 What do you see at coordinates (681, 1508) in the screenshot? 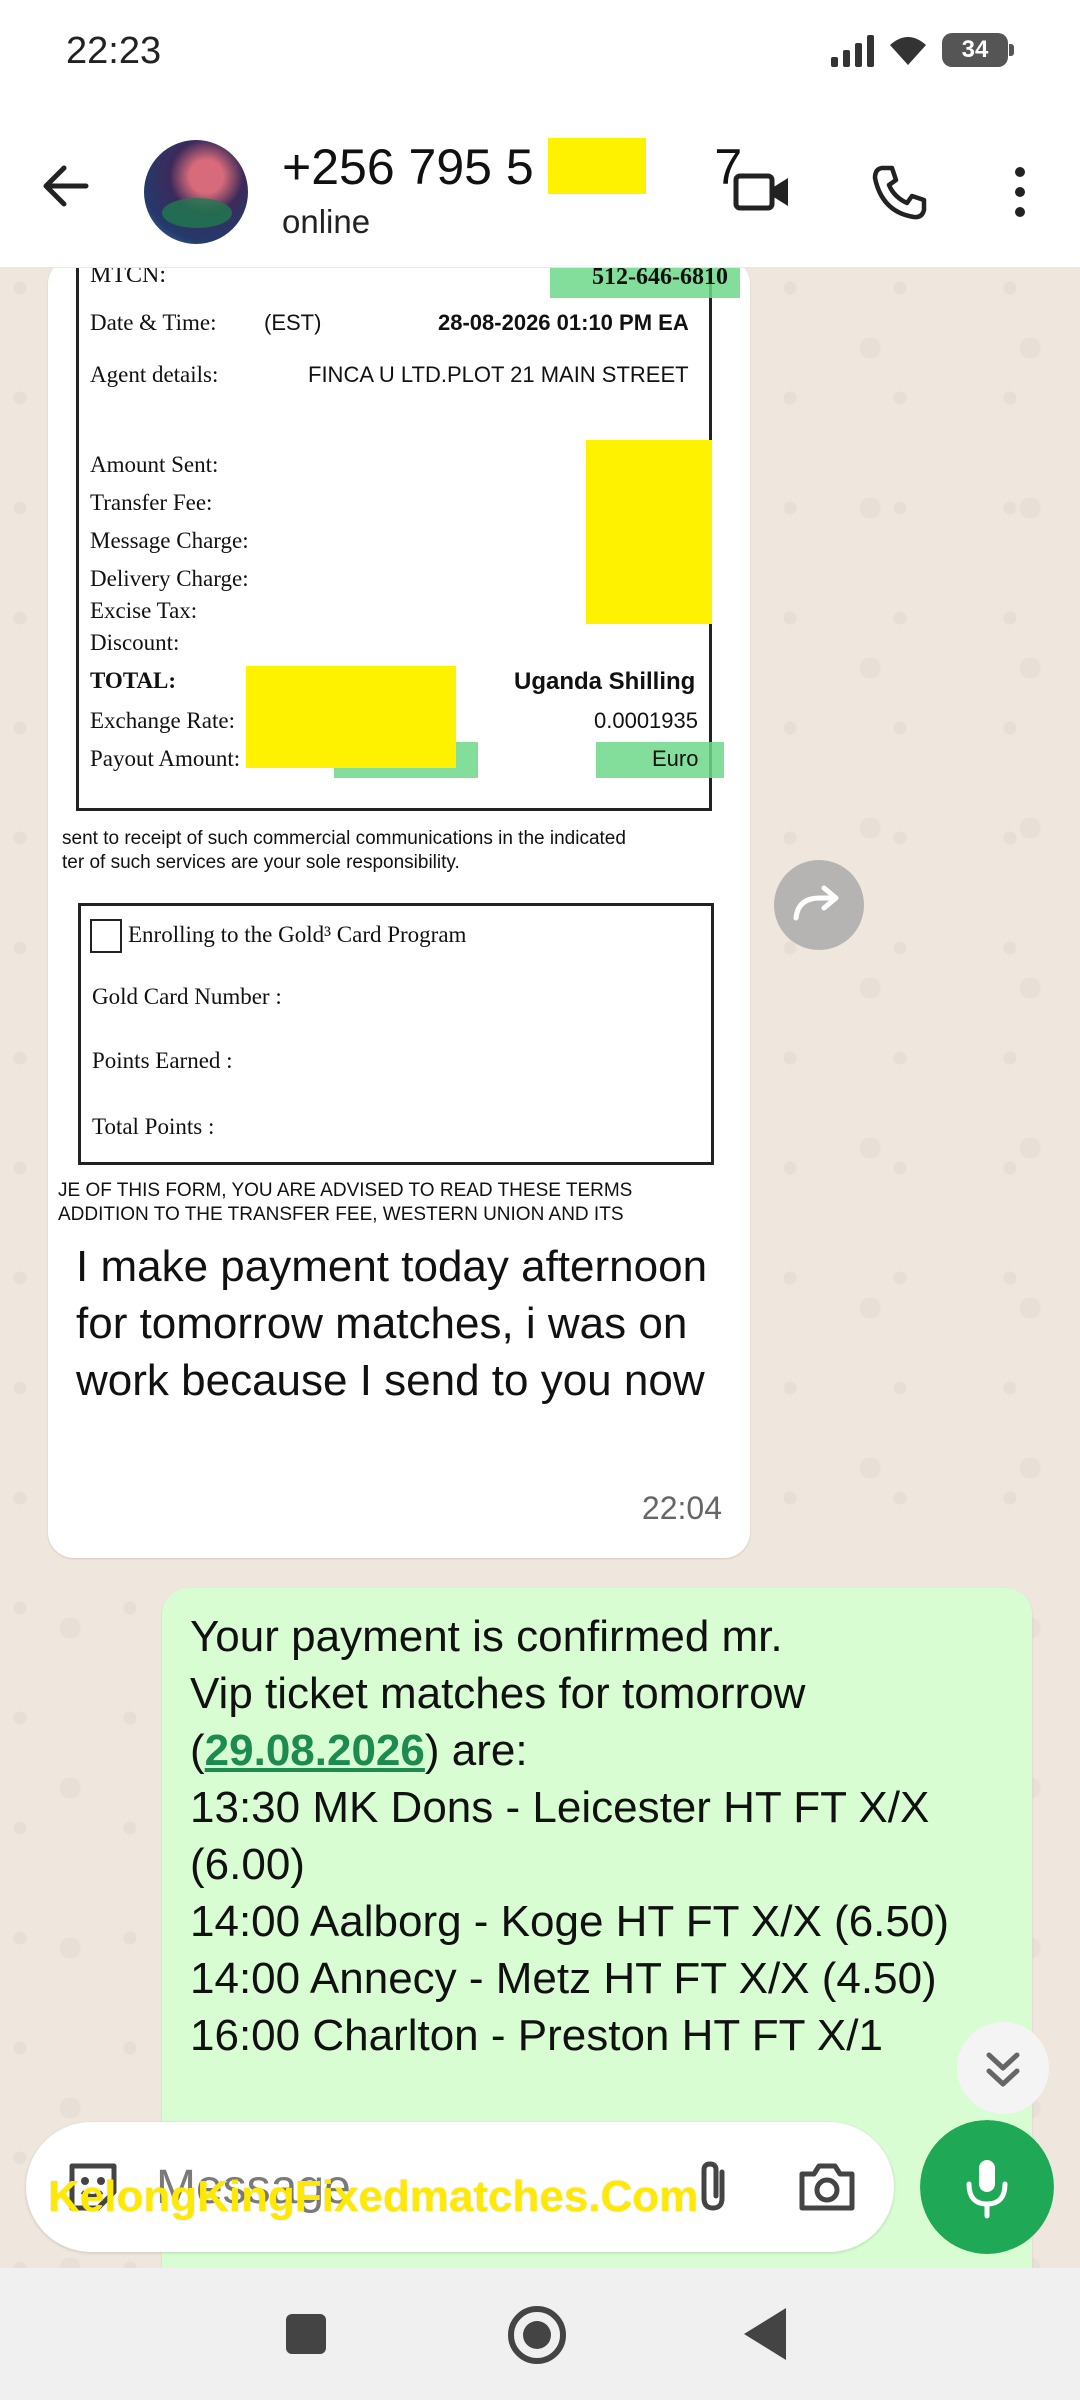
I see `message-time: 22:04` at bounding box center [681, 1508].